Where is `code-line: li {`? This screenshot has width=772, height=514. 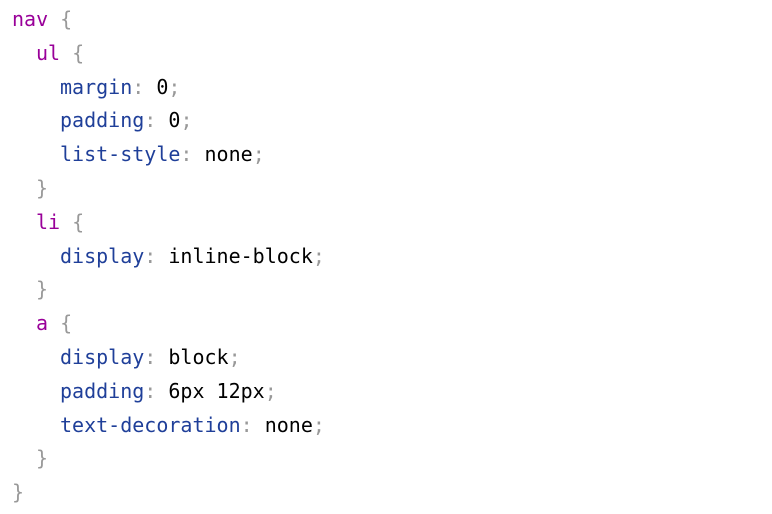
code-line: li { is located at coordinates (387, 223).